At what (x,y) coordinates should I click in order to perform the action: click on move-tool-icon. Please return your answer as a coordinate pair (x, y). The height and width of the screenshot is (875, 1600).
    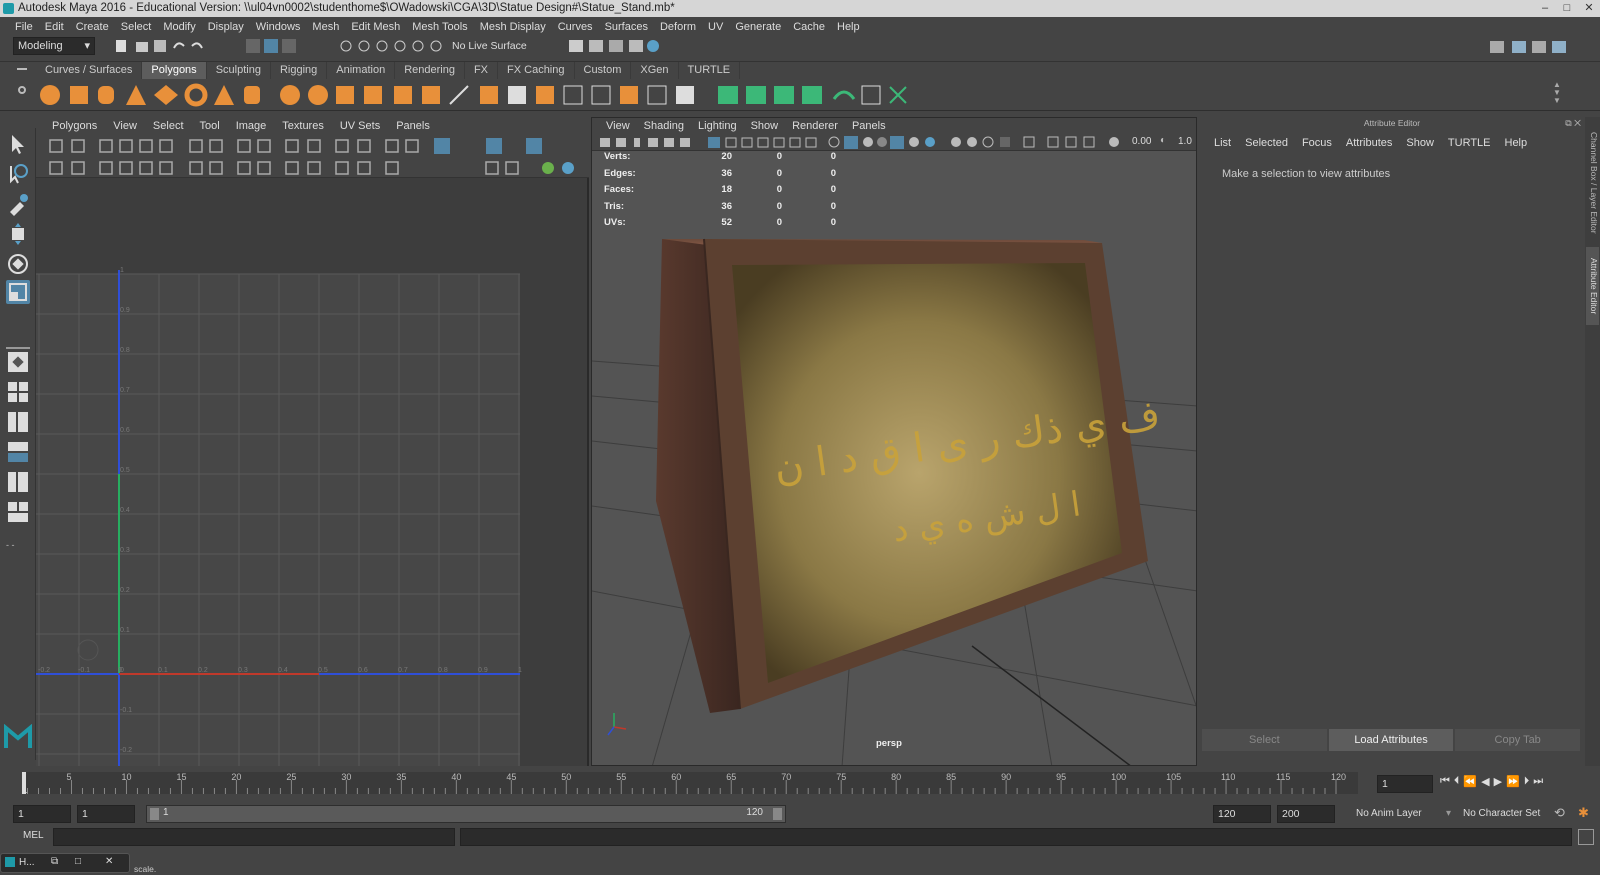
    Looking at the image, I should click on (18, 234).